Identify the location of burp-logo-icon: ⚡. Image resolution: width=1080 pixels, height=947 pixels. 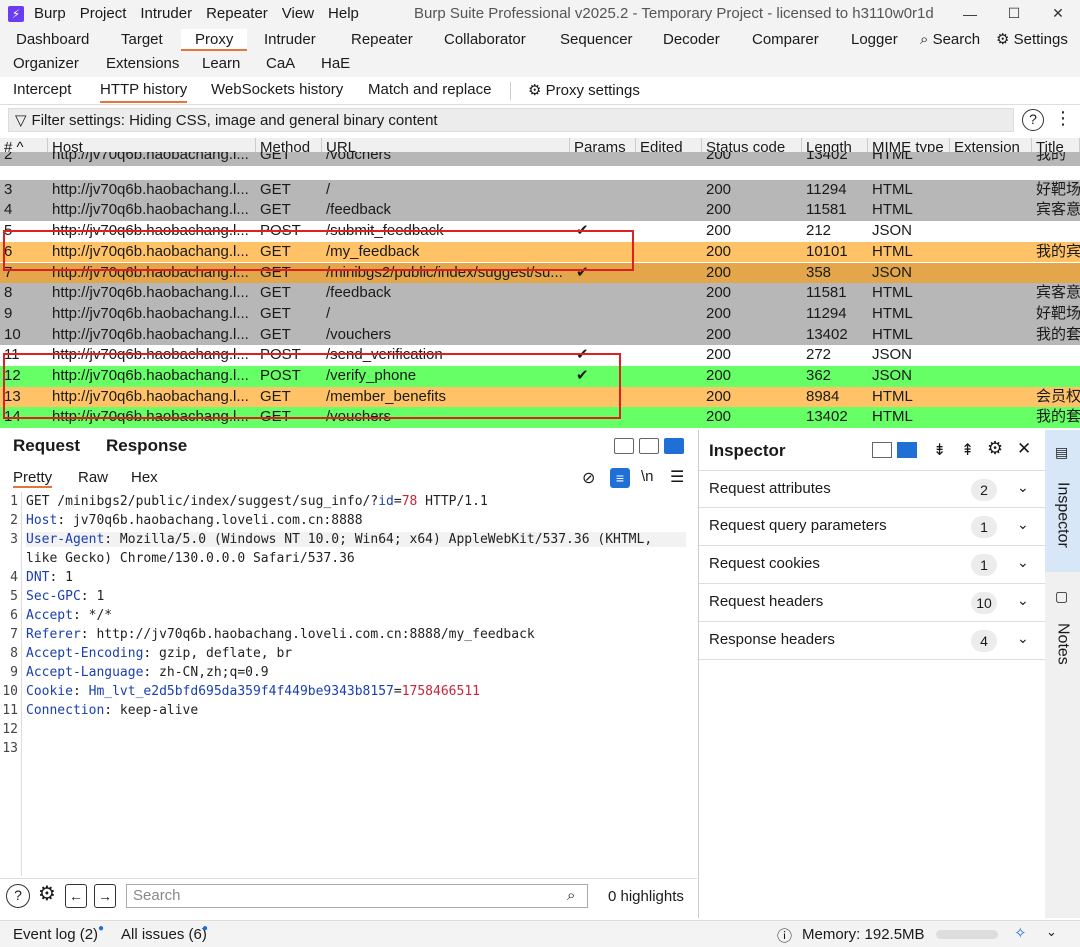
(16, 13).